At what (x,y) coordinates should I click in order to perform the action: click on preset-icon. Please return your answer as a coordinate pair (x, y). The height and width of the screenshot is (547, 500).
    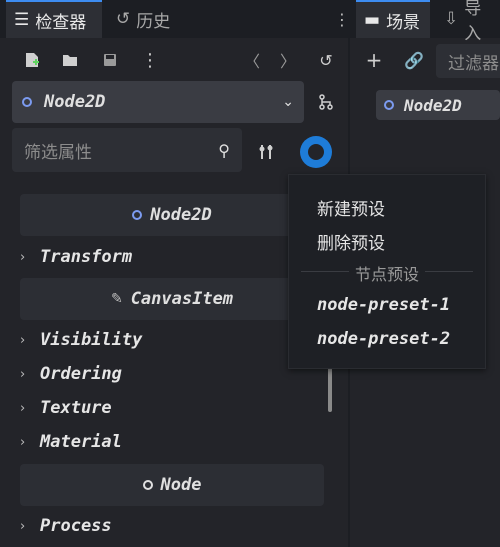
    Looking at the image, I should click on (316, 152).